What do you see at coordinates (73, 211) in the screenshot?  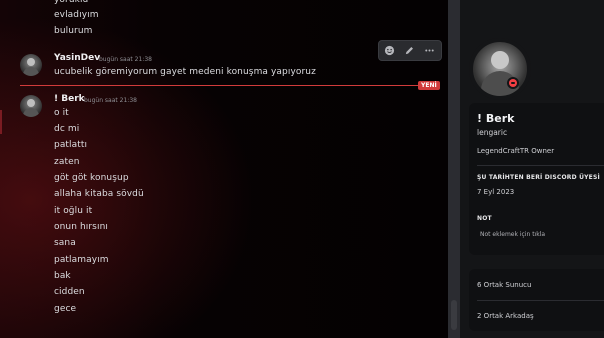 I see `message-line: it oğlu it` at bounding box center [73, 211].